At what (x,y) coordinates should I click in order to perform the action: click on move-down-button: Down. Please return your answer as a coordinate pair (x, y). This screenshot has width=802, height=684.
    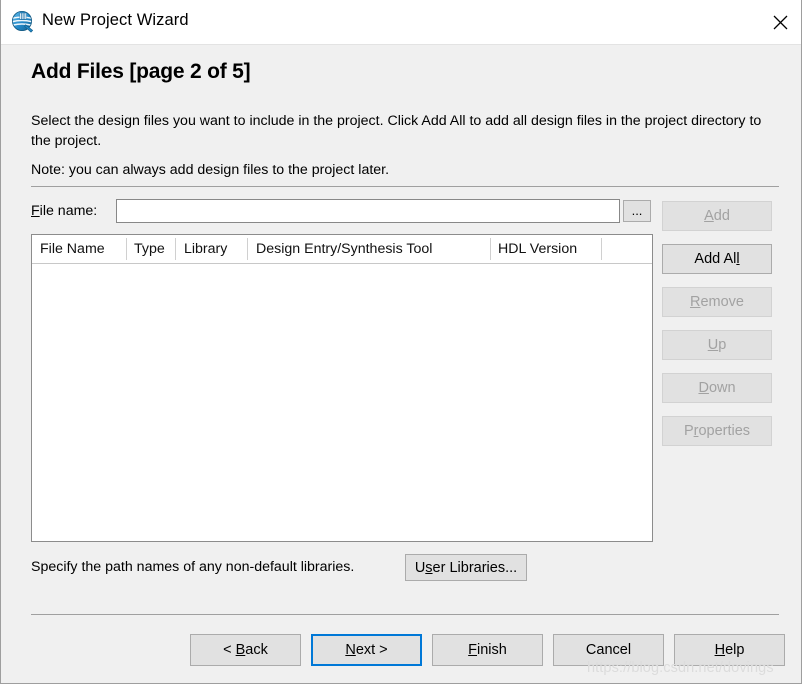
    Looking at the image, I should click on (717, 388).